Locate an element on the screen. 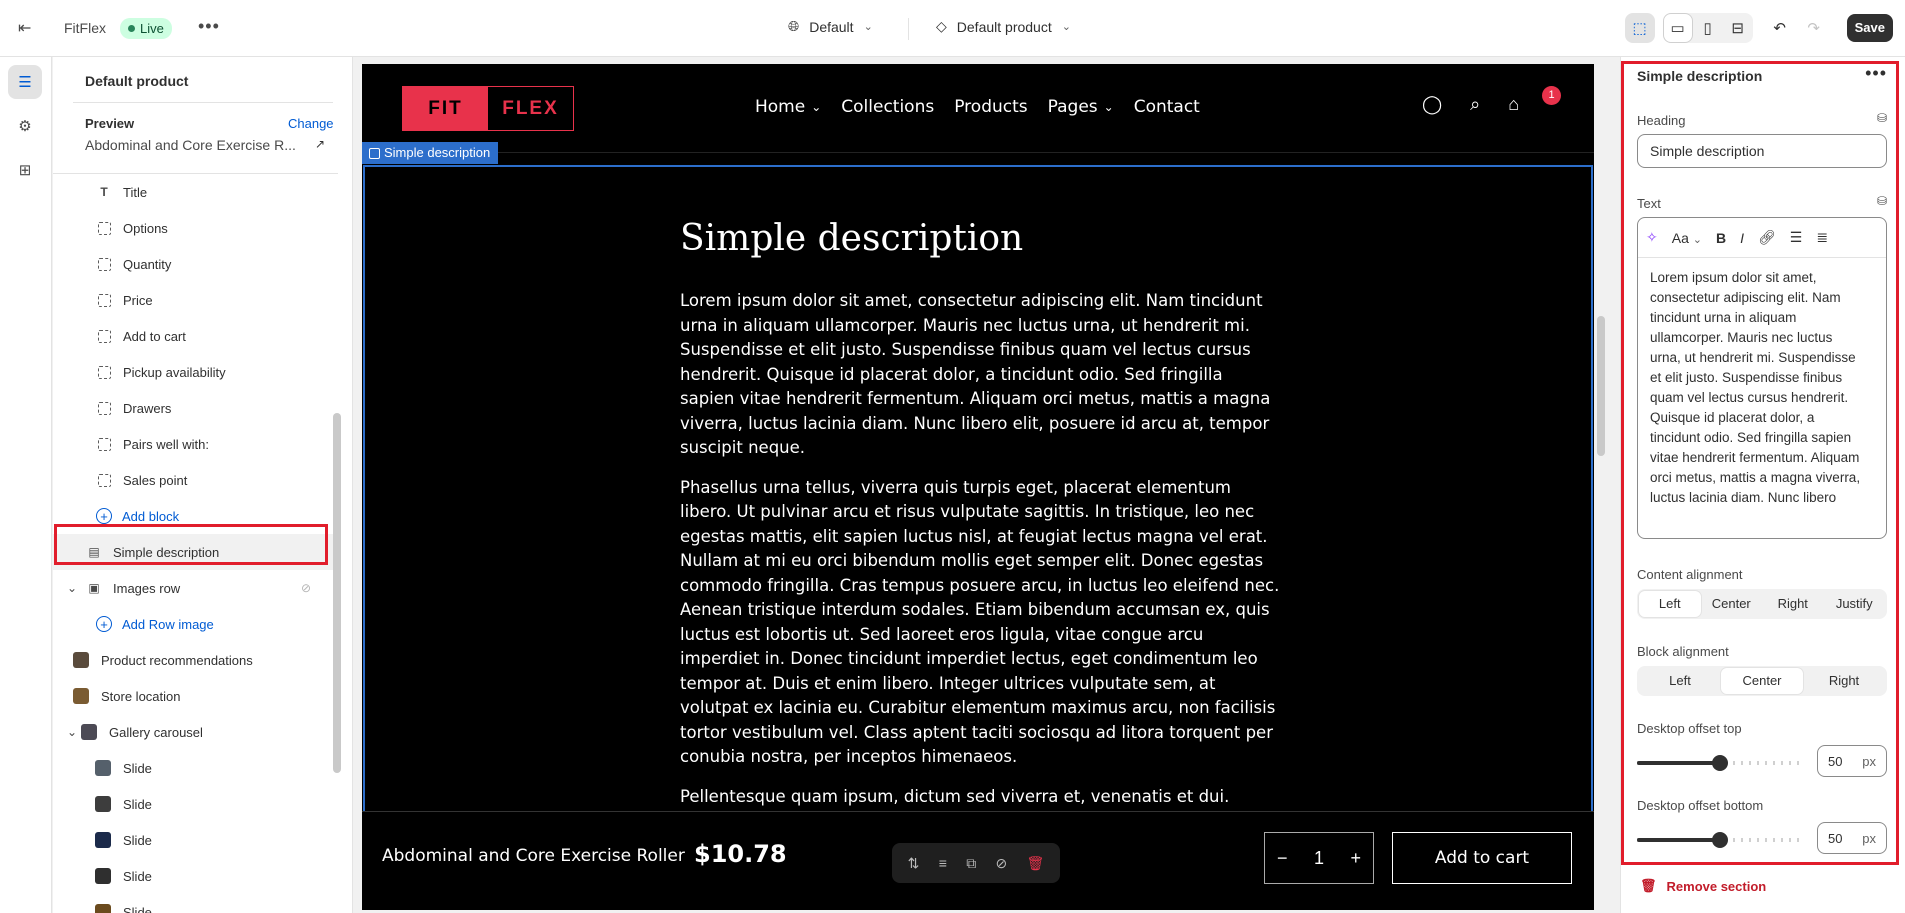  undo-icon: ↶ is located at coordinates (1780, 28).